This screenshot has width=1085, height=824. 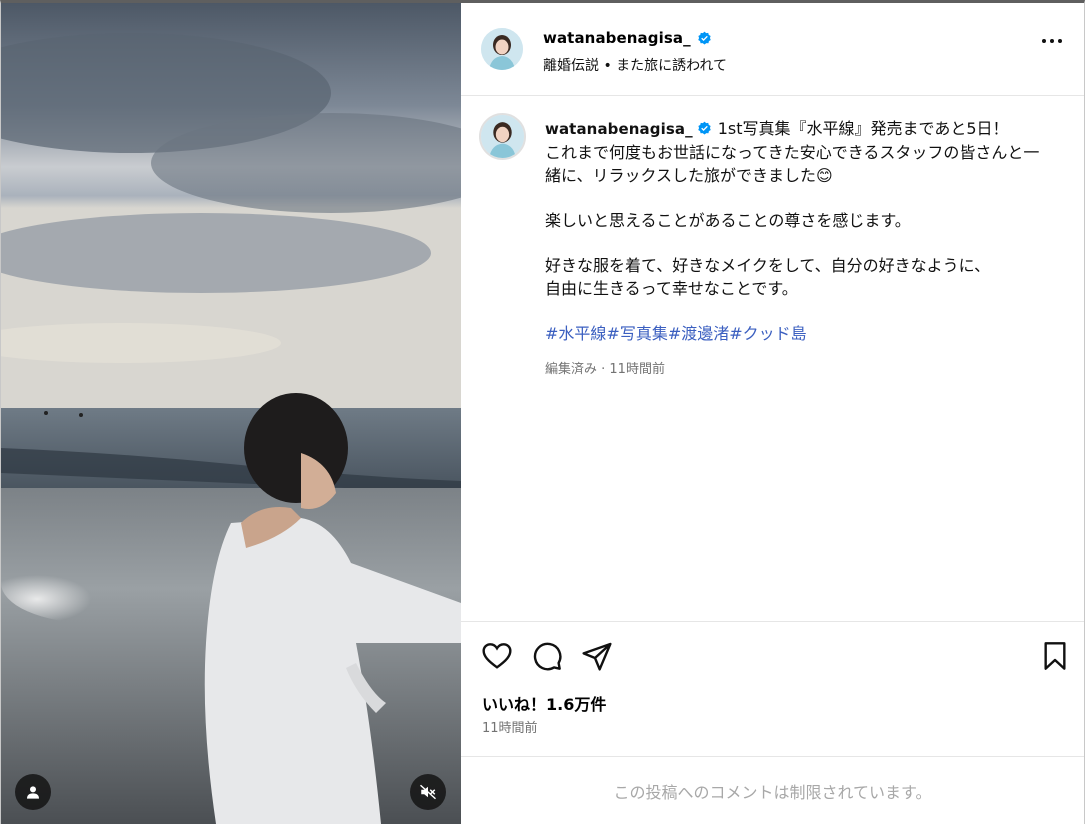 I want to click on caption-paragraph-3a: 好きな服を着て、好きなメイクをして、自分の好きなように、, so click(x=768, y=265).